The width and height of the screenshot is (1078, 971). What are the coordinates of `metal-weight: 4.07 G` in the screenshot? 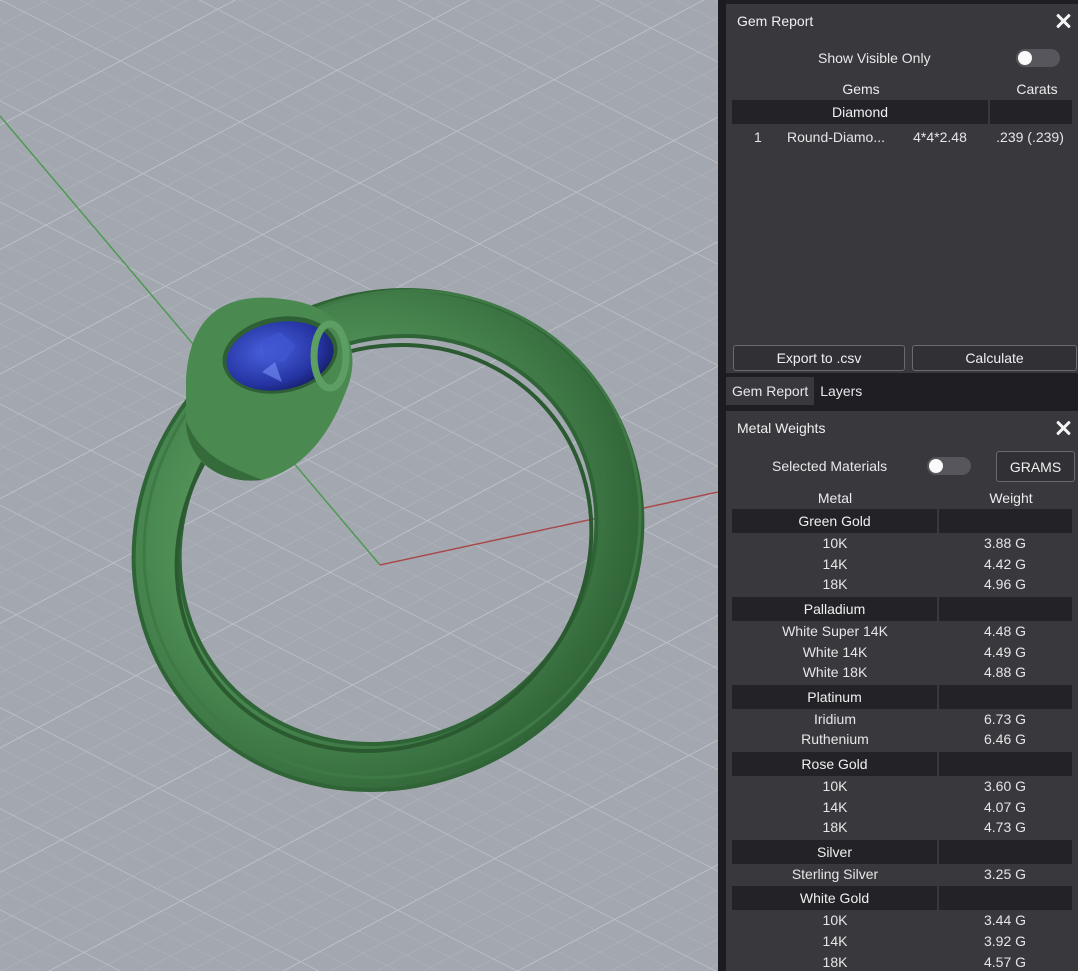 It's located at (1005, 806).